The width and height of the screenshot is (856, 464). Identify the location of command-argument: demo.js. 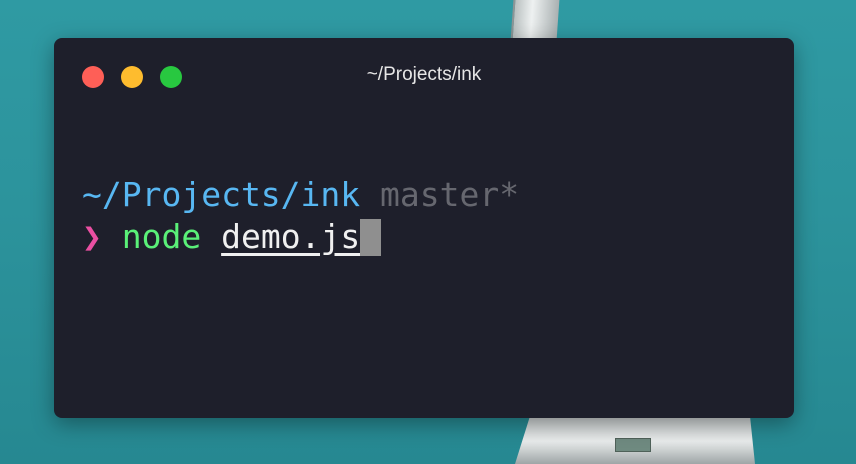
(291, 236).